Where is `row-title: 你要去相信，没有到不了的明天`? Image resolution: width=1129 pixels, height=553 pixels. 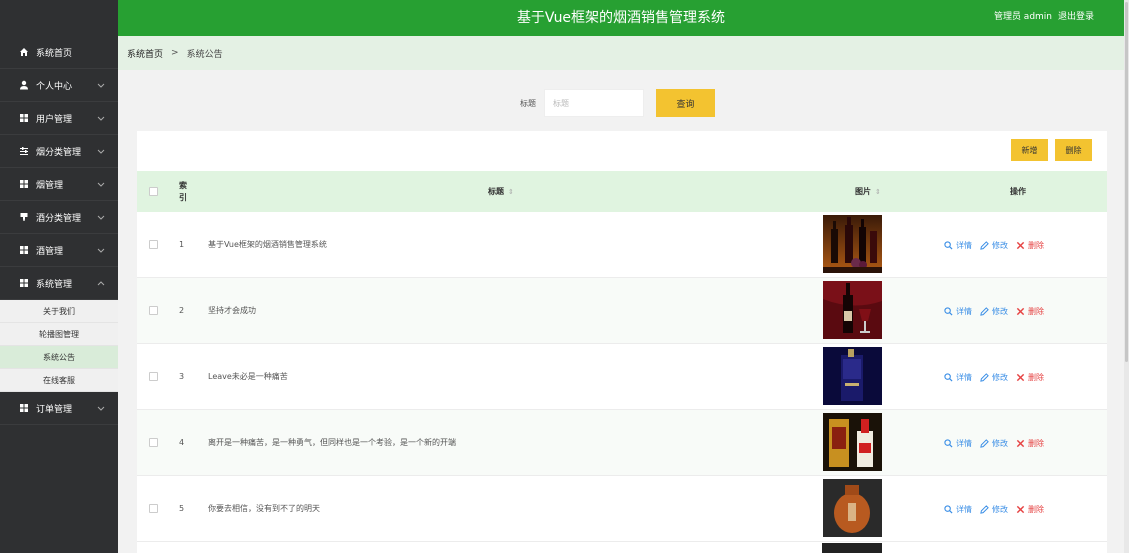
row-title: 你要去相信，没有到不了的明天 is located at coordinates (264, 508).